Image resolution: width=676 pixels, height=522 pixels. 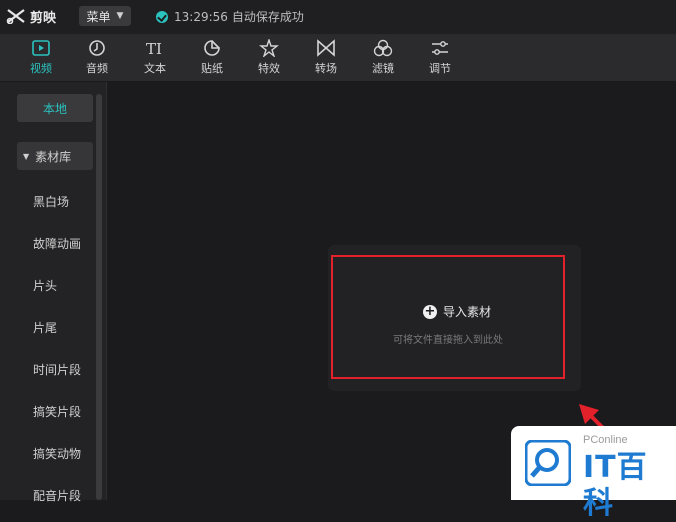 What do you see at coordinates (212, 59) in the screenshot?
I see `tab-sticker: 贴纸` at bounding box center [212, 59].